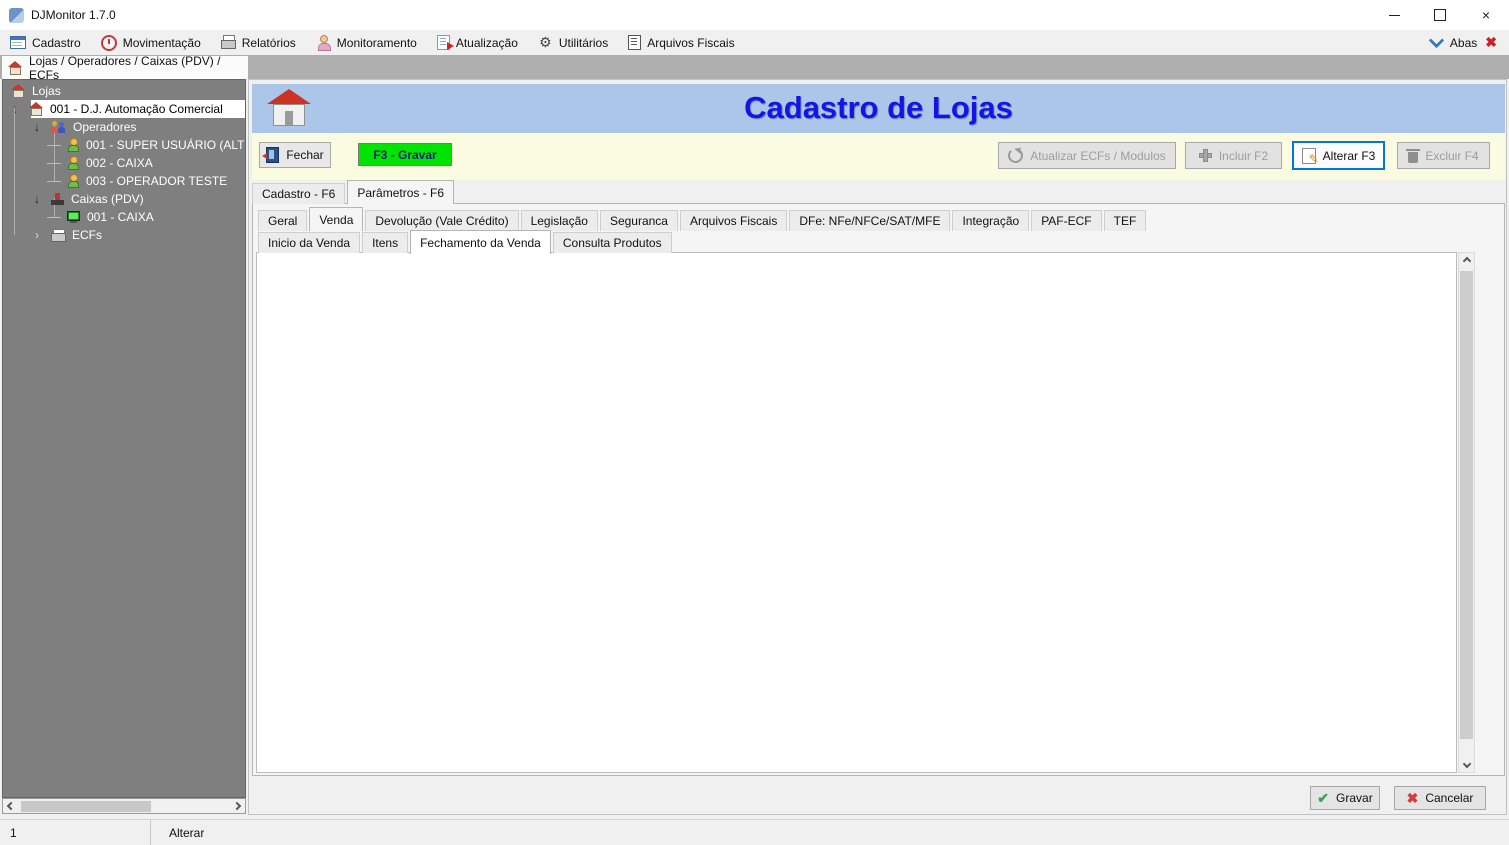 The height and width of the screenshot is (845, 1509). Describe the element at coordinates (237, 806) in the screenshot. I see `scroll-right-icon` at that location.